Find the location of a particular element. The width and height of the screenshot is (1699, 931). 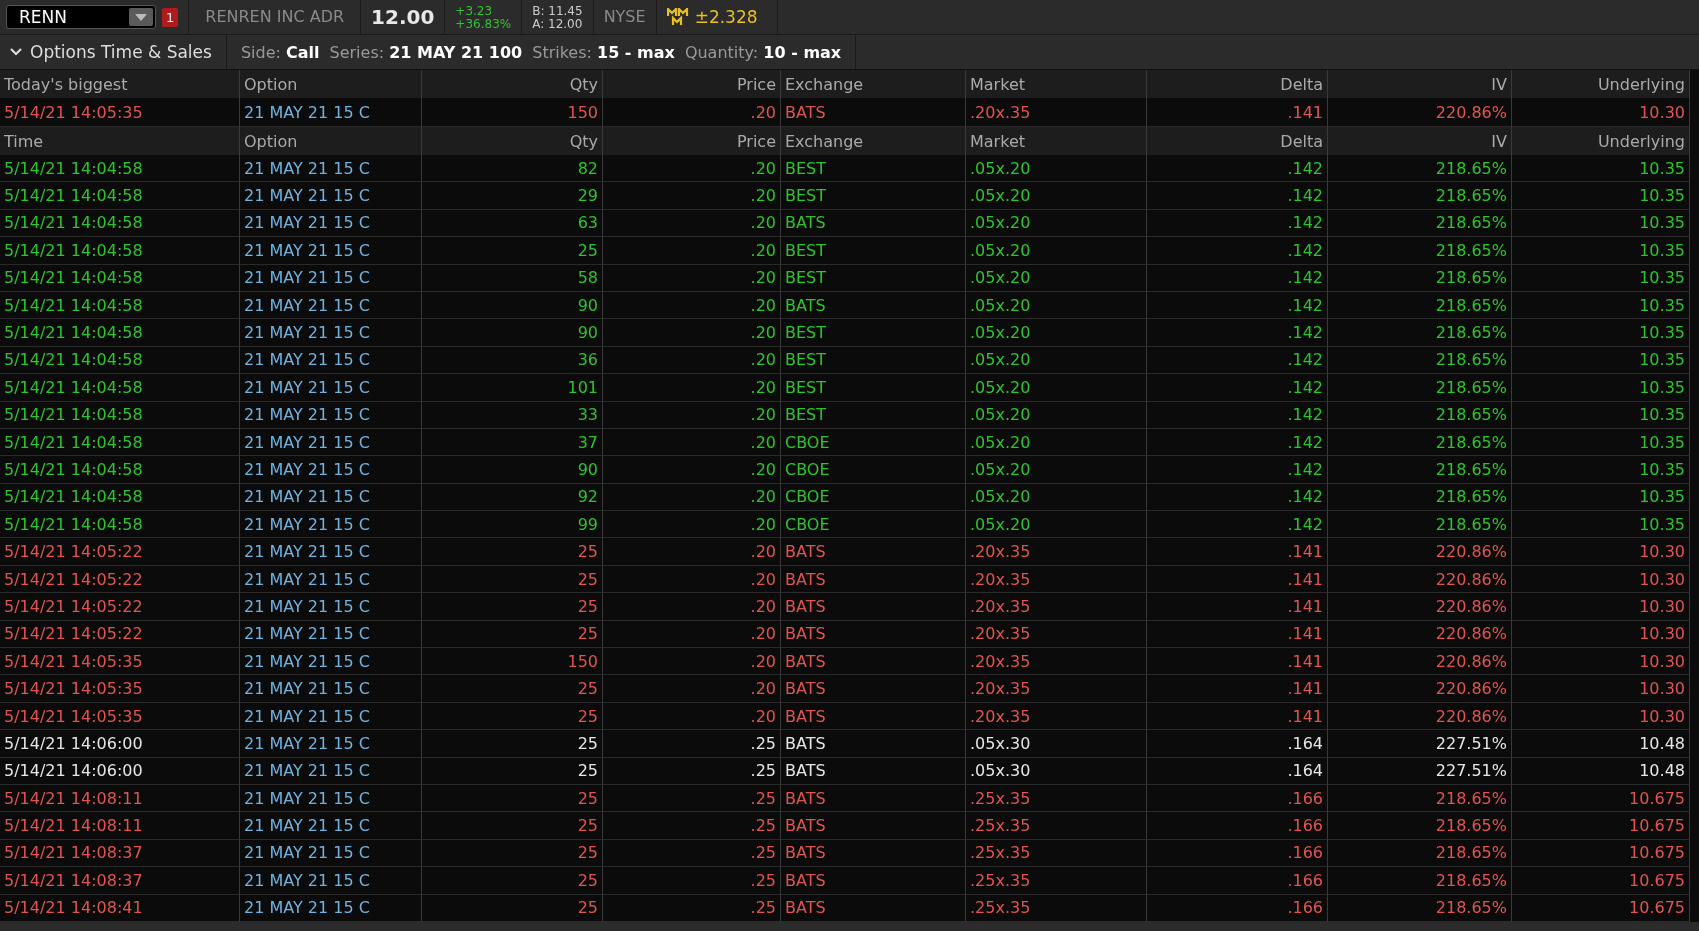

market-maker-icon is located at coordinates (677, 17).